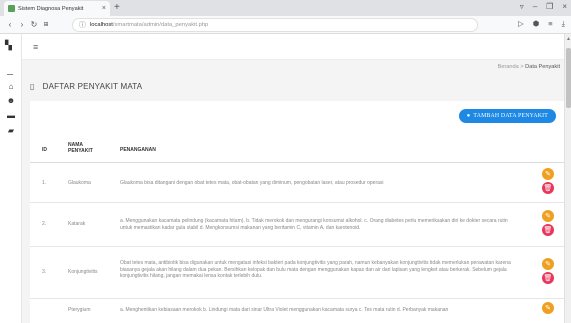 The width and height of the screenshot is (571, 323). Describe the element at coordinates (22, 24) in the screenshot. I see `forward-icon: ›` at that location.